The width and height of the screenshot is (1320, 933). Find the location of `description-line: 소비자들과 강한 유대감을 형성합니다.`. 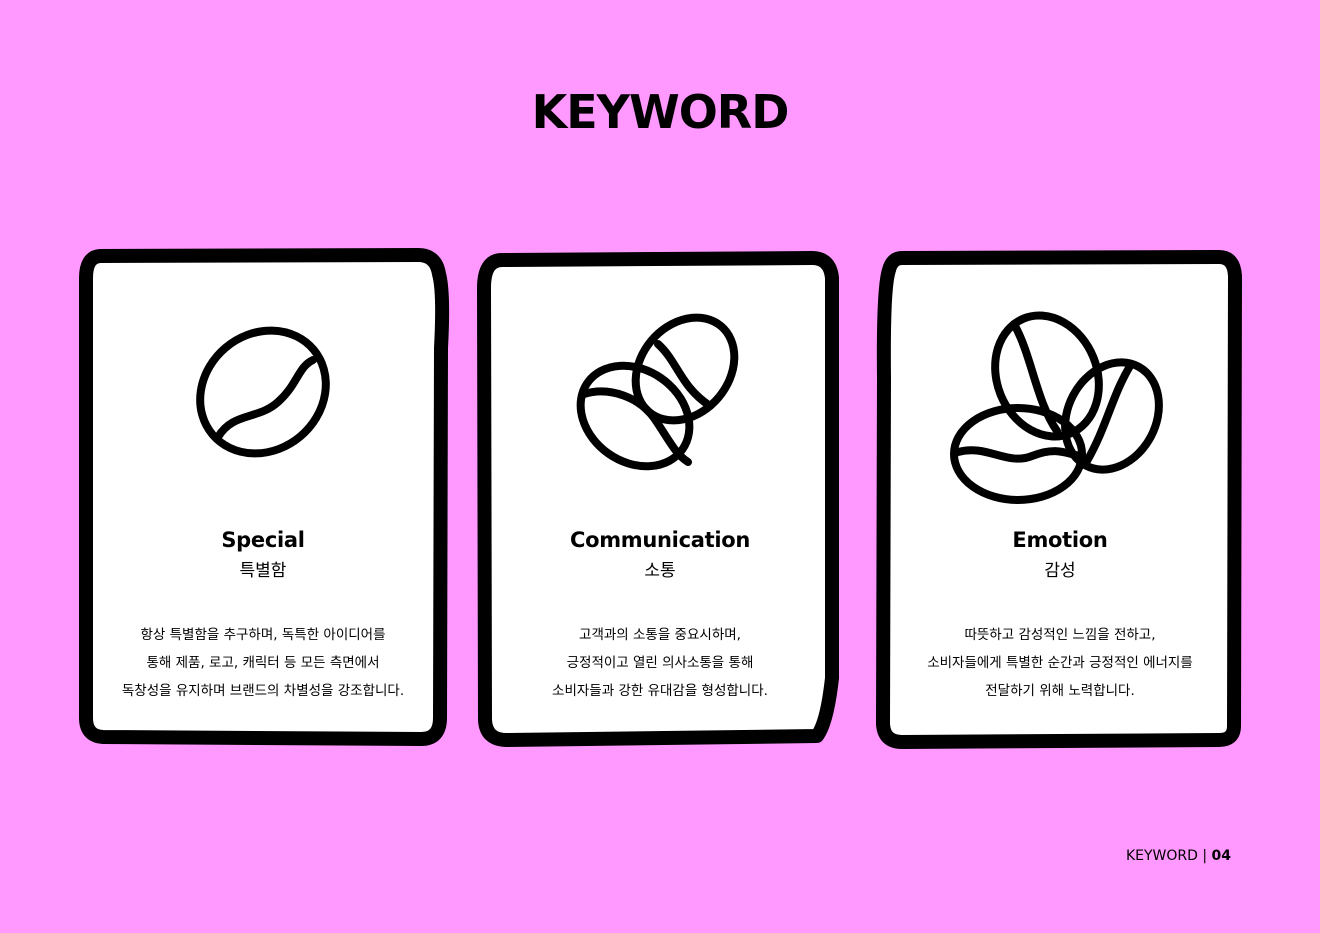

description-line: 소비자들과 강한 유대감을 형성합니다. is located at coordinates (660, 691).